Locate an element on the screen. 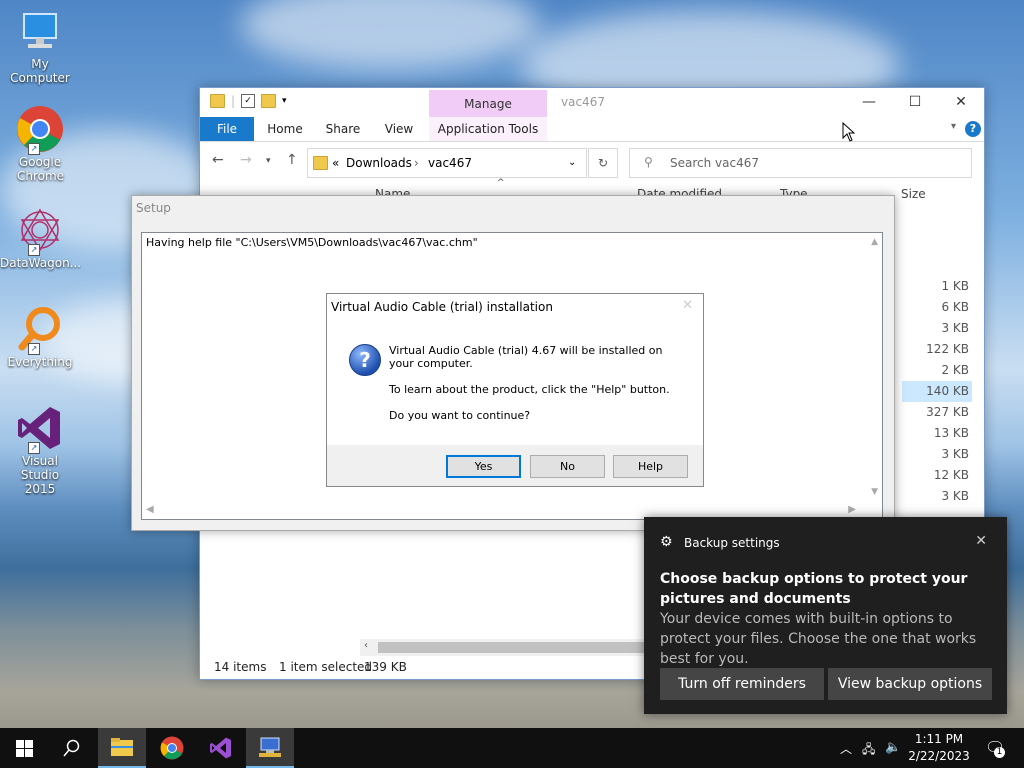 The width and height of the screenshot is (1024, 768). tab-home: Home is located at coordinates (285, 129).